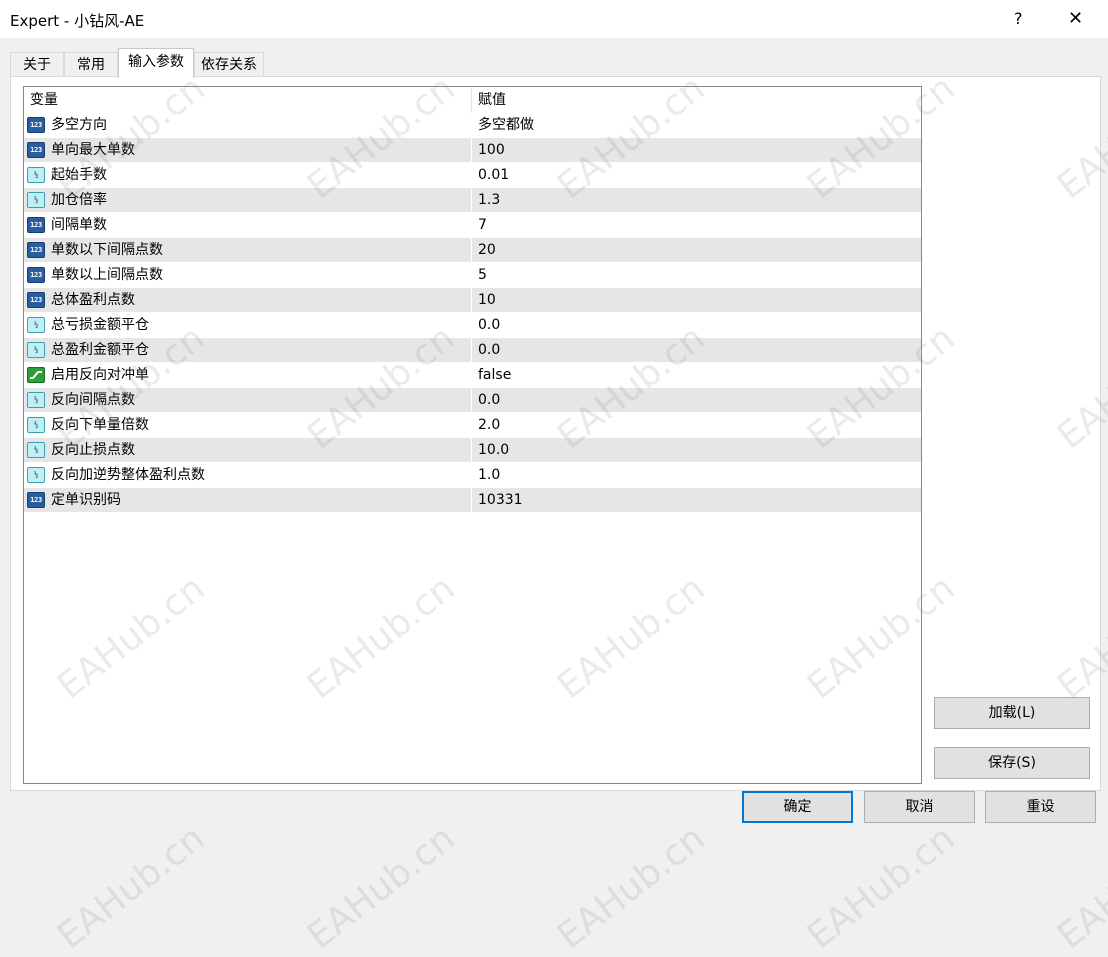 This screenshot has width=1108, height=957. Describe the element at coordinates (248, 400) in the screenshot. I see `variable-cell: ½ 反向间隔点数` at that location.